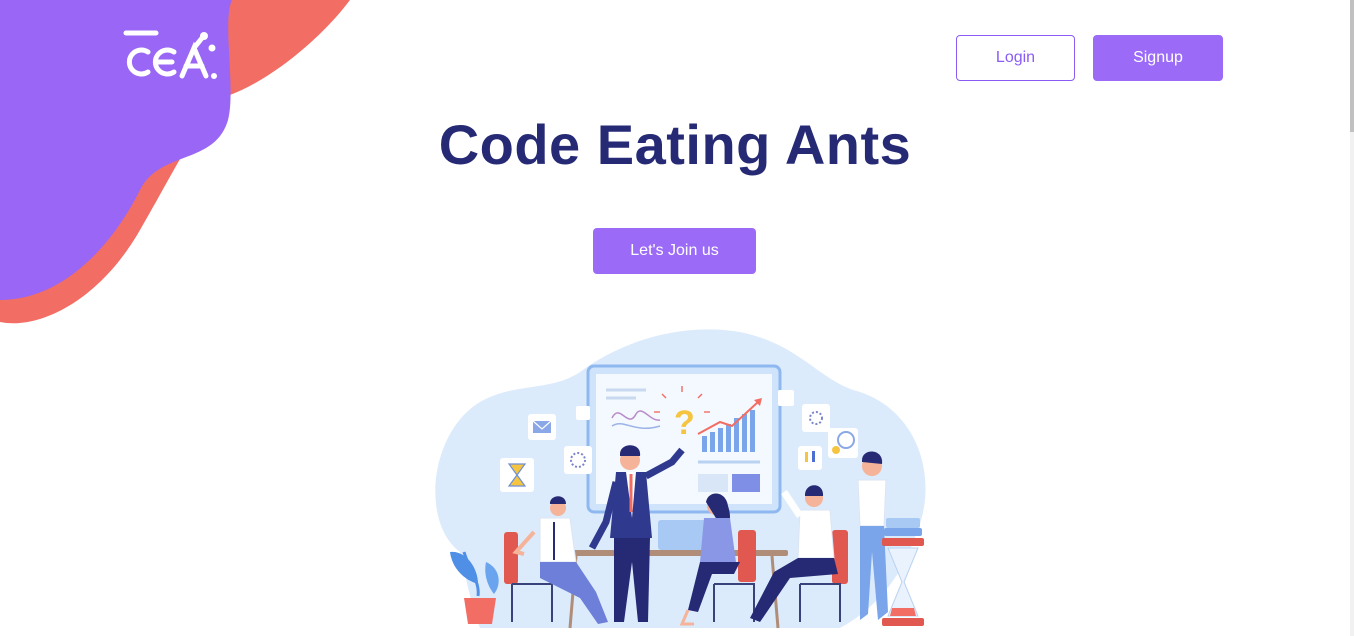 Image resolution: width=1354 pixels, height=636 pixels. What do you see at coordinates (843, 443) in the screenshot?
I see `gear-icon` at bounding box center [843, 443].